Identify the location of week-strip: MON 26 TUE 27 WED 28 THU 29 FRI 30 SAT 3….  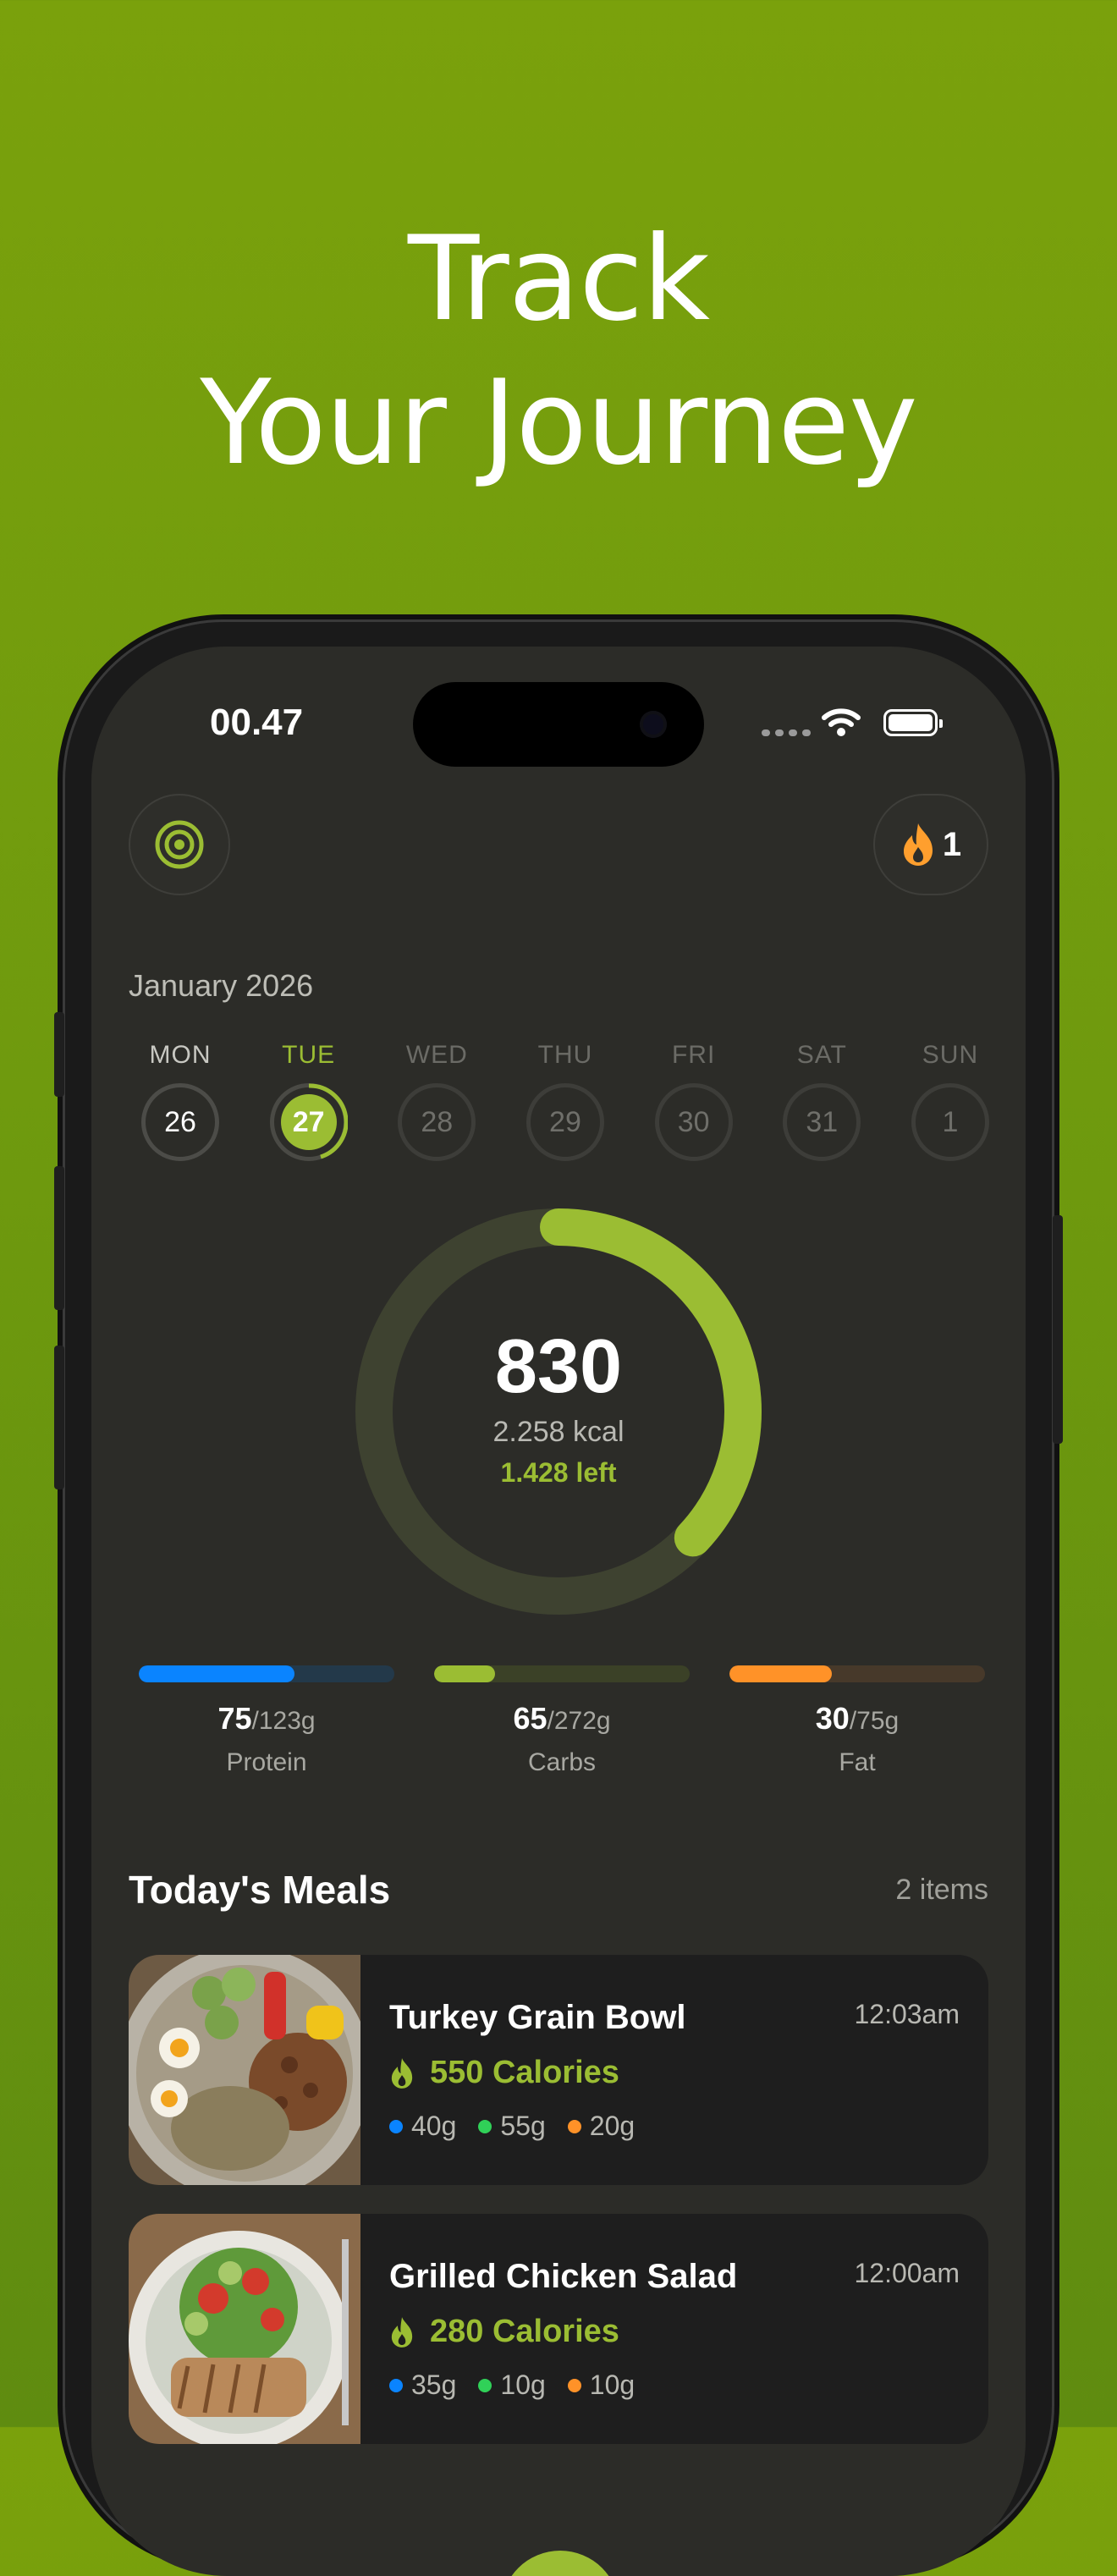
(565, 1101).